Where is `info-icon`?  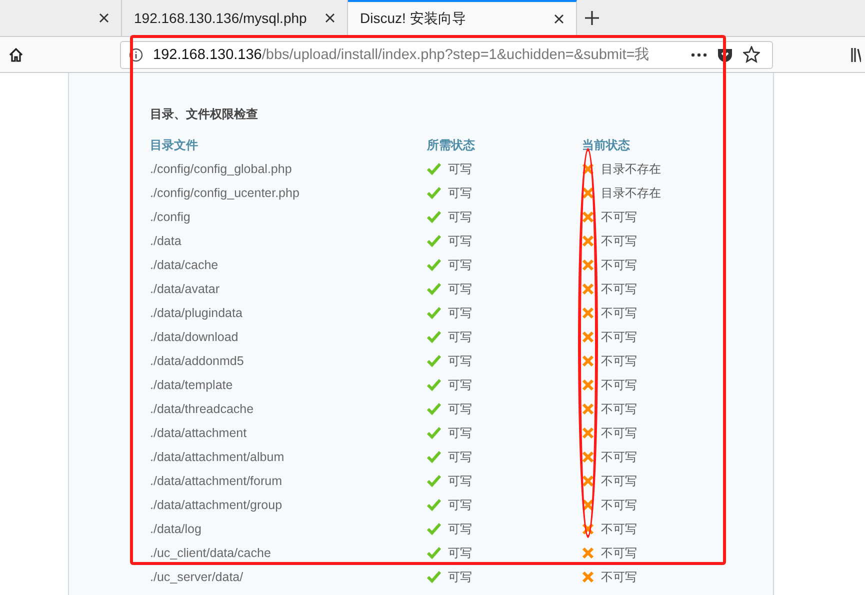 info-icon is located at coordinates (136, 55).